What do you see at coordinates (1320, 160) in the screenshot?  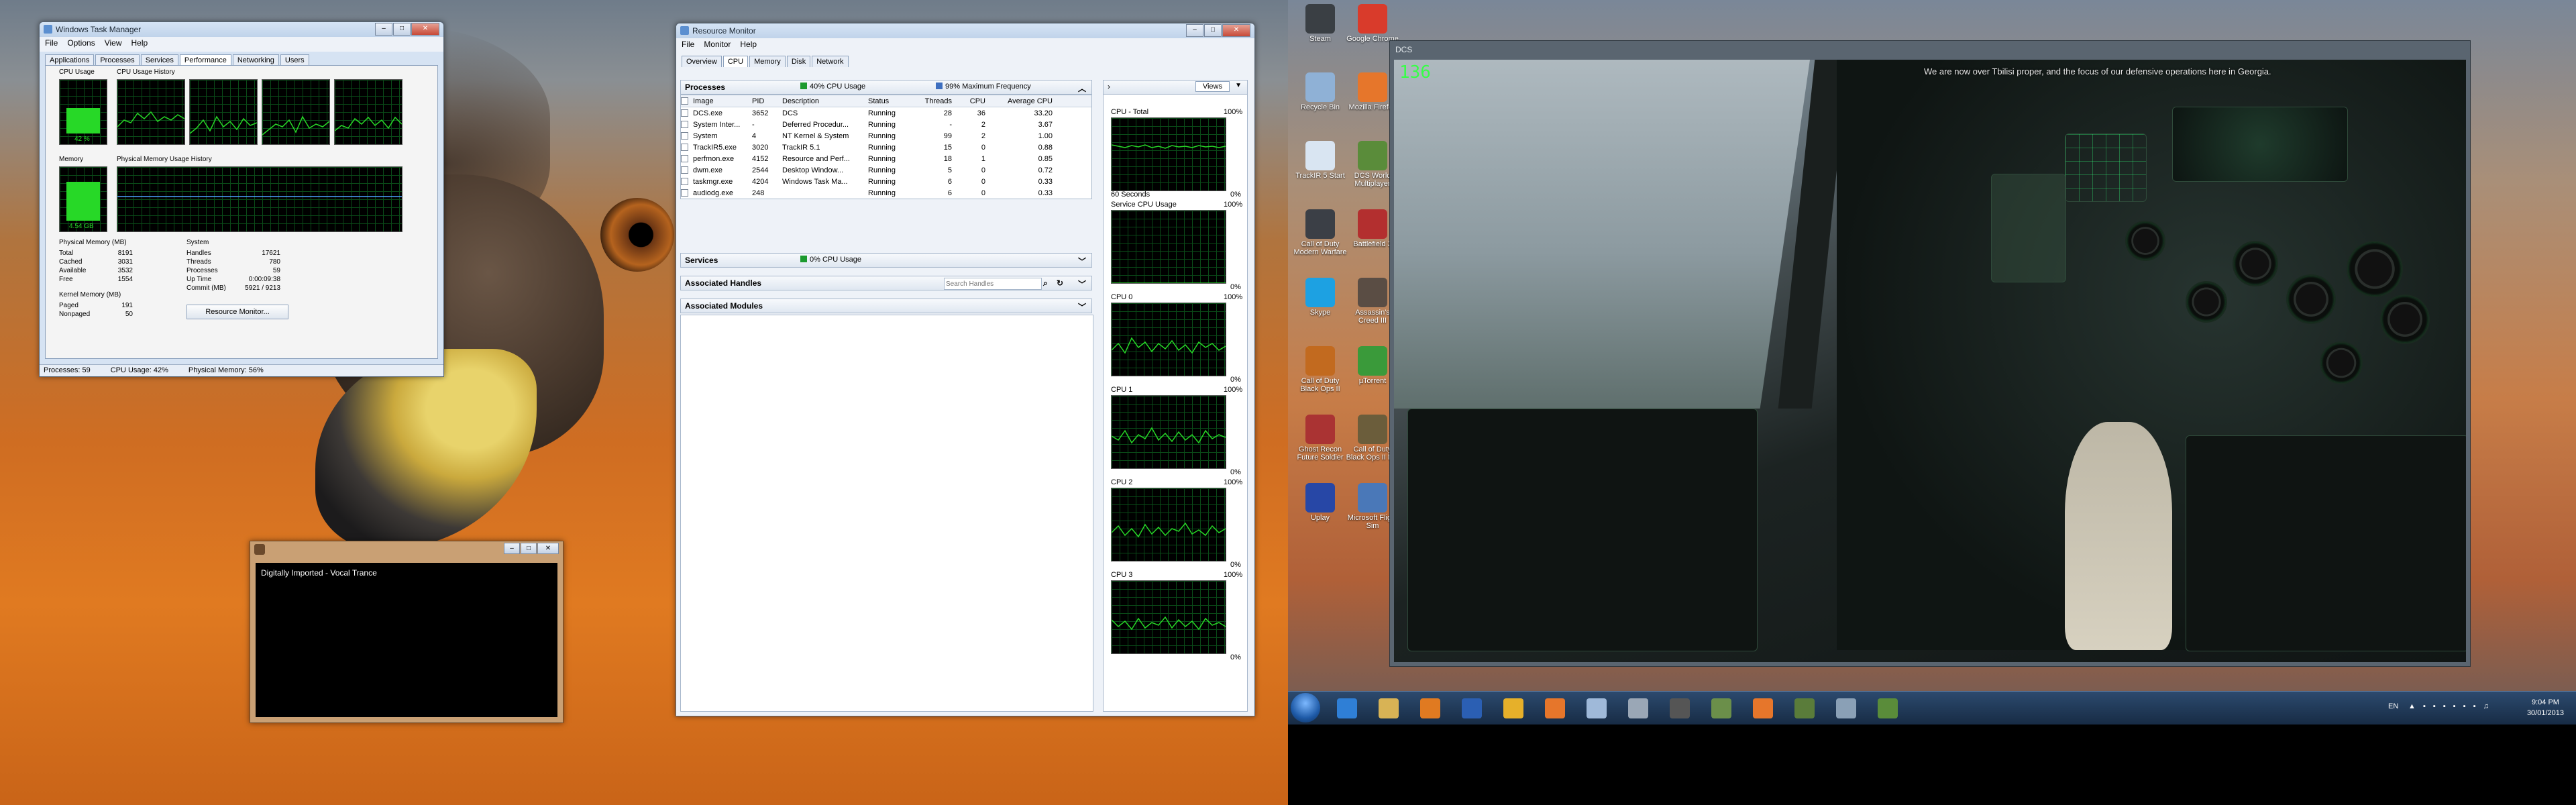 I see `desktop-icon: TrackIR 5 Start` at bounding box center [1320, 160].